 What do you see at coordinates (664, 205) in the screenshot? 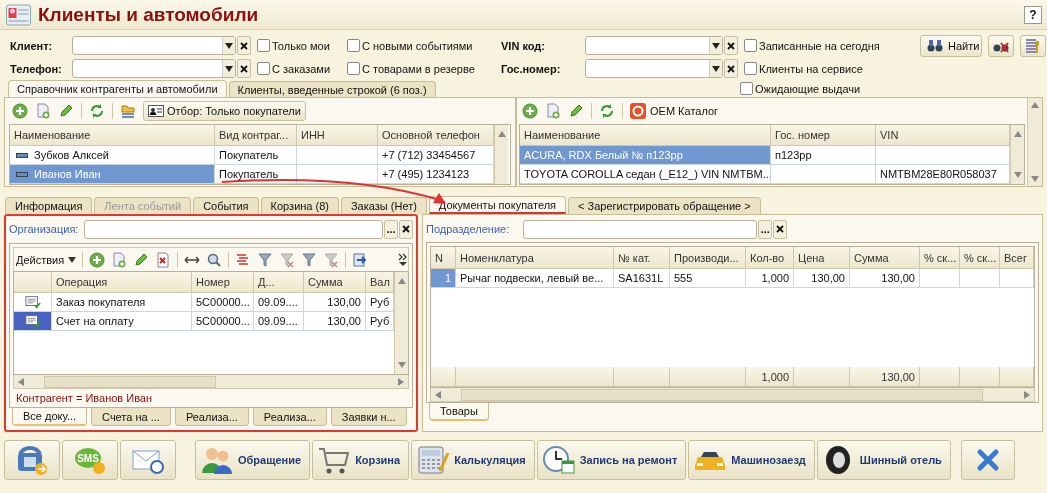
I see `tab: < Зарегистрировать обращение >` at bounding box center [664, 205].